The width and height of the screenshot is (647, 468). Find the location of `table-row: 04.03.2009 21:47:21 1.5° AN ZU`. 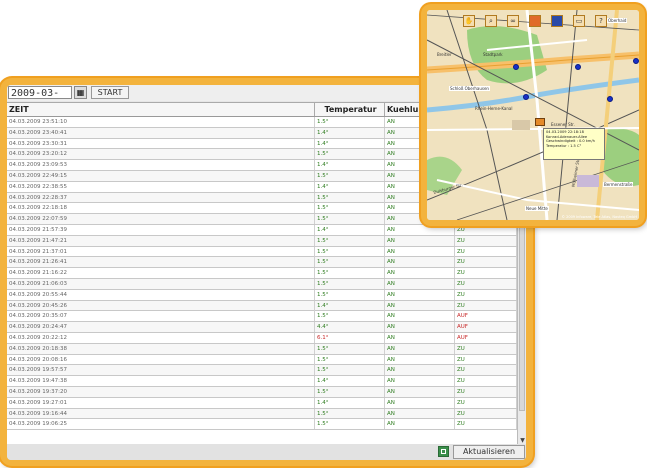

table-row: 04.03.2009 21:47:21 1.5° AN ZU is located at coordinates (262, 241).